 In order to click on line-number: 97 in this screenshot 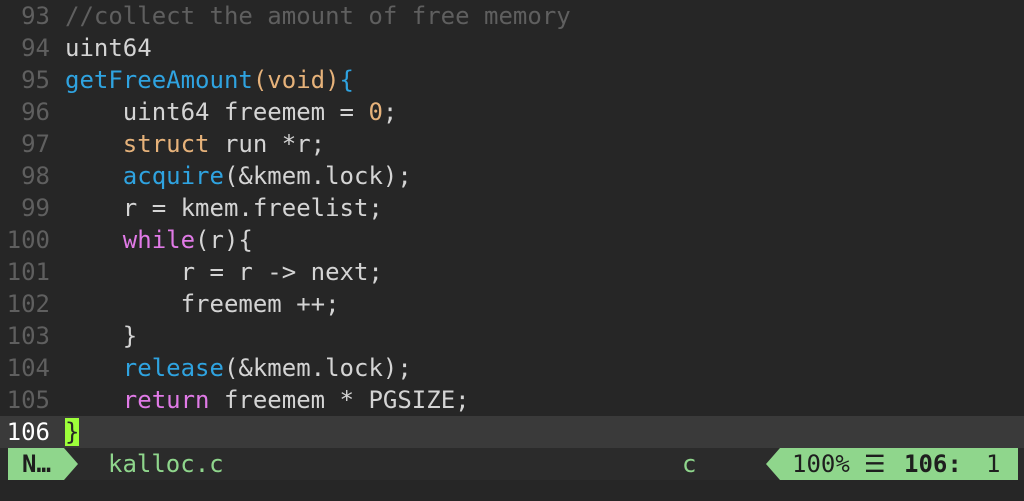, I will do `click(35, 144)`.